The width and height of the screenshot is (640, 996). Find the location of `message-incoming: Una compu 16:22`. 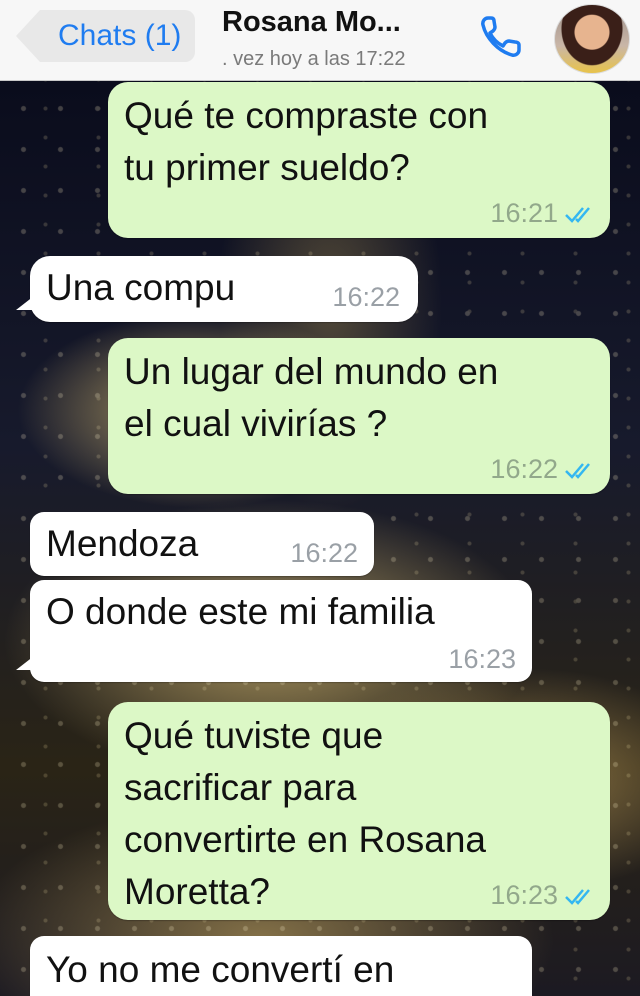

message-incoming: Una compu 16:22 is located at coordinates (217, 289).